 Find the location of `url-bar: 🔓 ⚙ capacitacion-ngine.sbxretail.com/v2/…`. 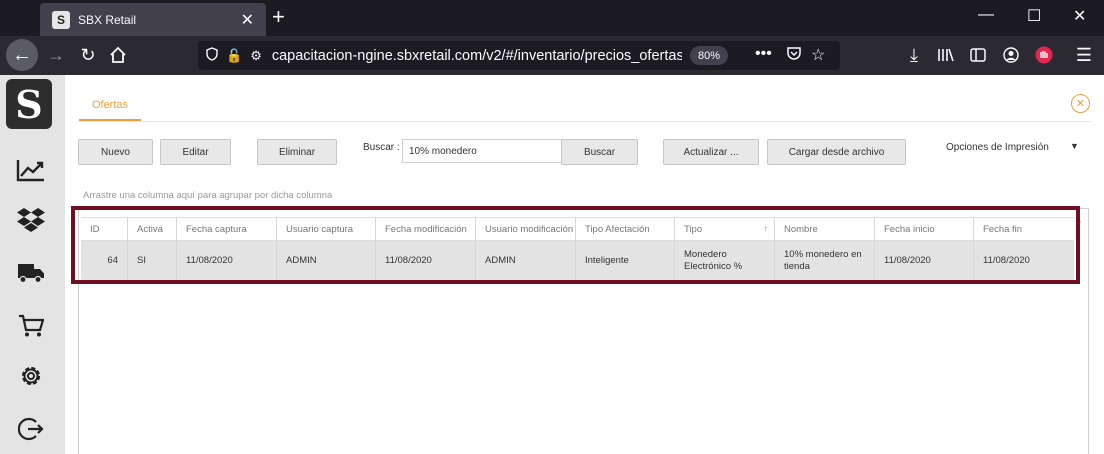

url-bar: 🔓 ⚙ capacitacion-ngine.sbxretail.com/v2/… is located at coordinates (519, 55).